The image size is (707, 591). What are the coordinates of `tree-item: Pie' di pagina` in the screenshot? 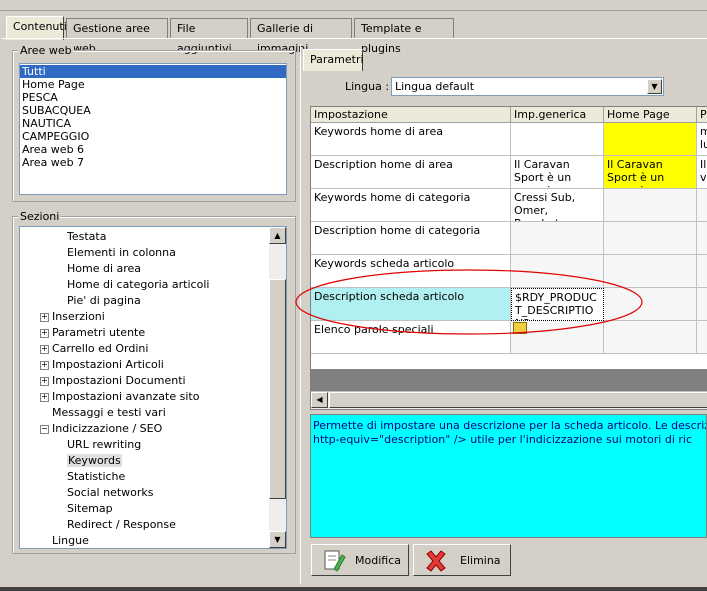 It's located at (104, 301).